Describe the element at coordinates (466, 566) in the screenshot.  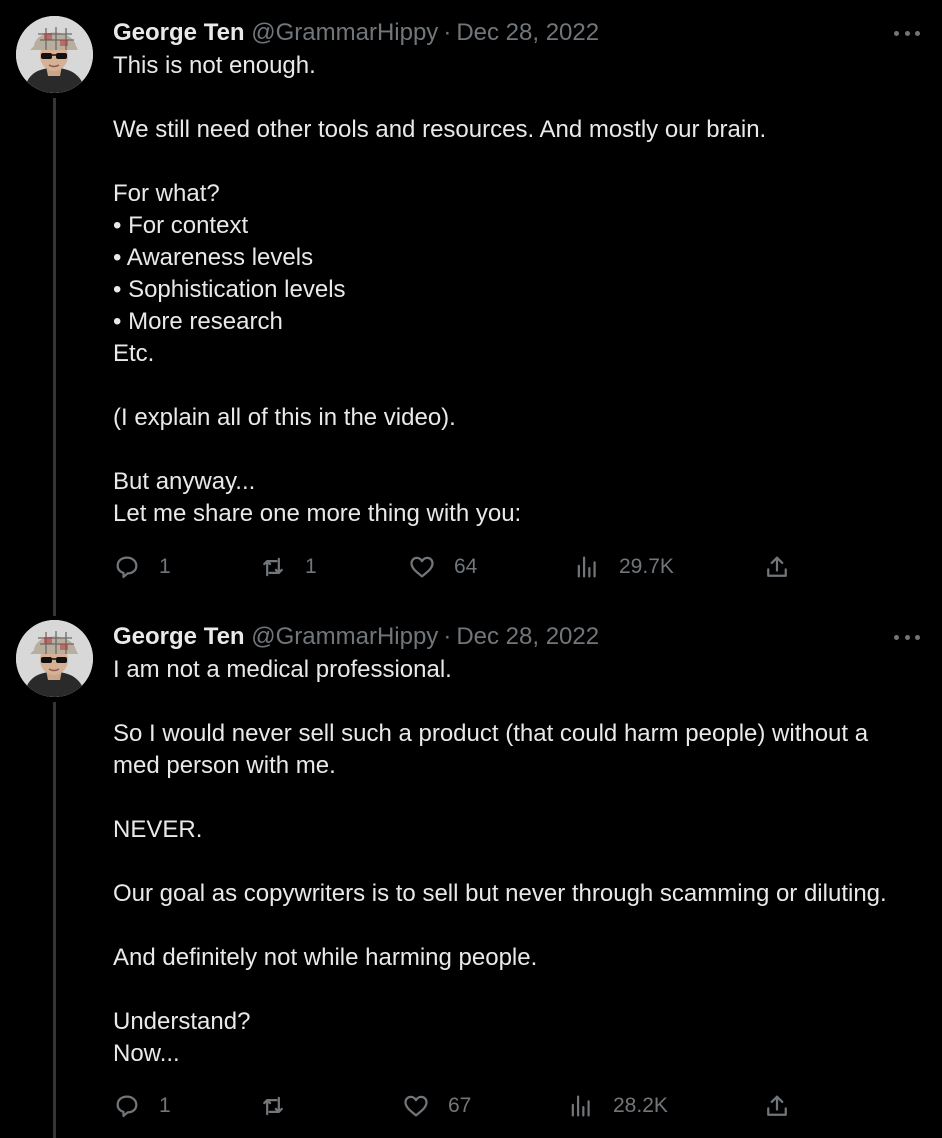
I see `like-count: 64` at that location.